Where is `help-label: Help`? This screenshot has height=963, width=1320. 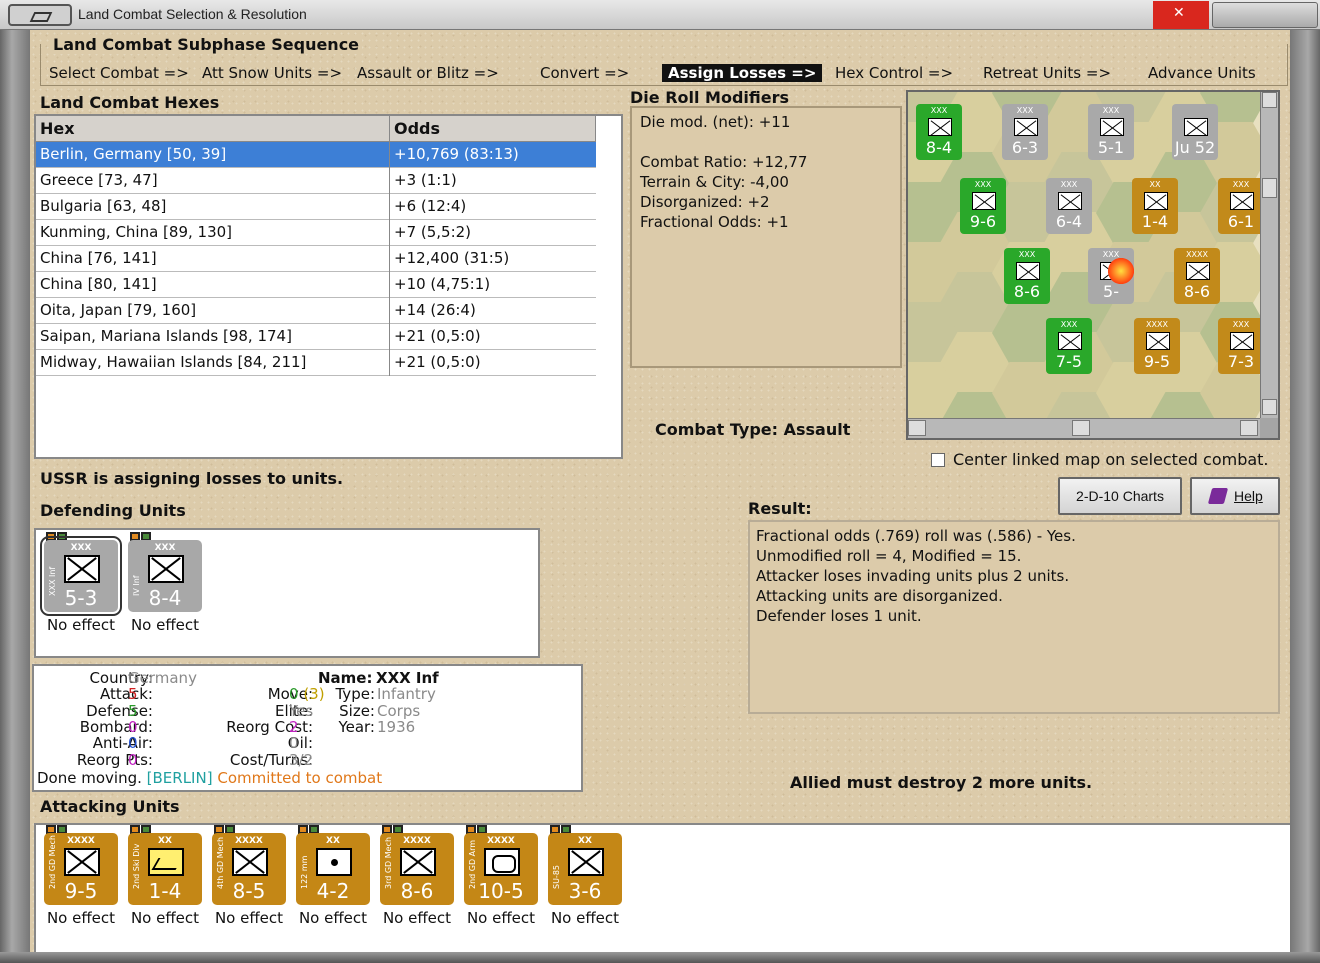
help-label: Help is located at coordinates (1248, 496).